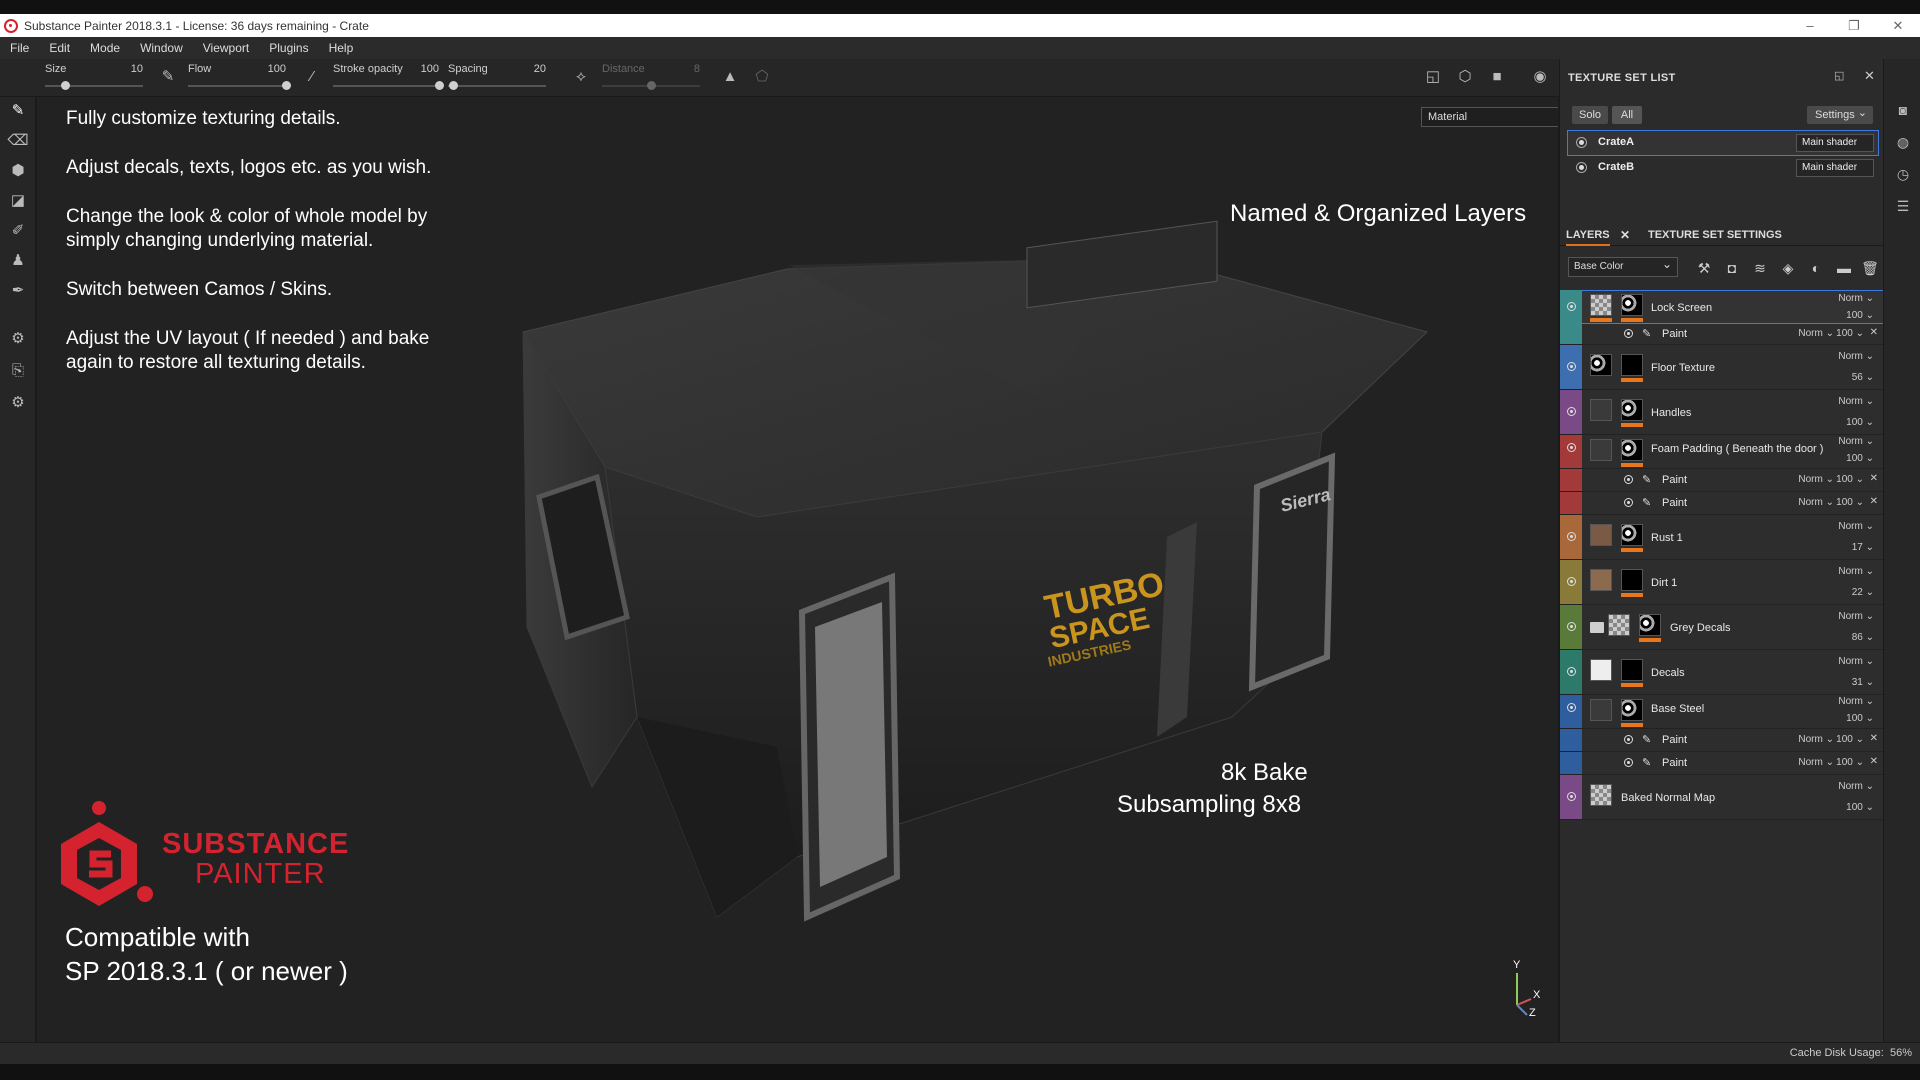 The width and height of the screenshot is (1920, 1080). What do you see at coordinates (226, 48) in the screenshot?
I see `menu-viewport: Viewport` at bounding box center [226, 48].